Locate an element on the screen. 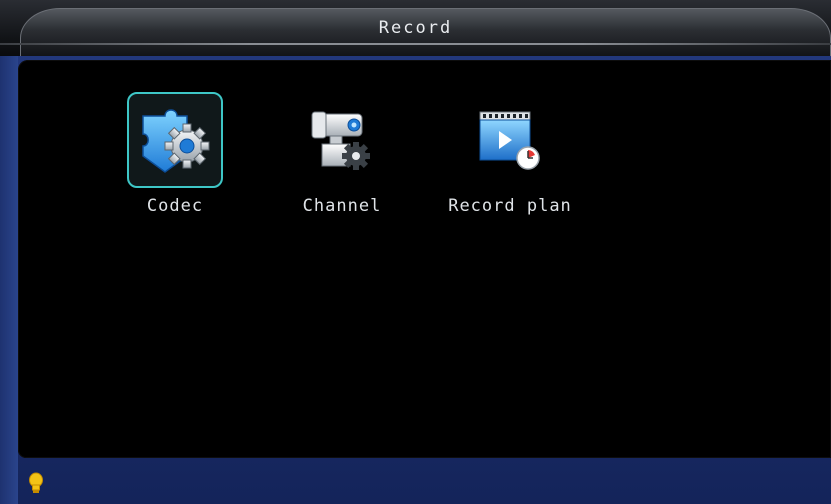  codec-icon-frame is located at coordinates (175, 140).